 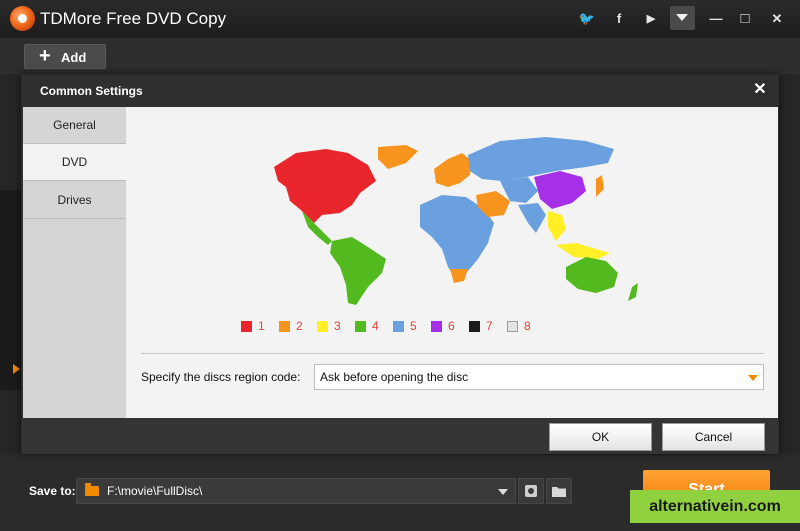 What do you see at coordinates (745, 19) in the screenshot?
I see `maximize-icon: □` at bounding box center [745, 19].